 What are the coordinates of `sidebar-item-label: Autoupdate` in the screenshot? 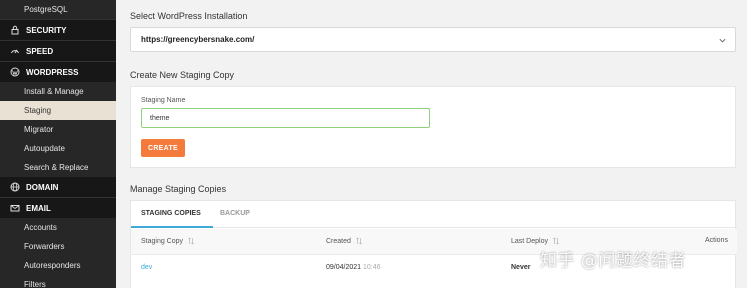 It's located at (44, 148).